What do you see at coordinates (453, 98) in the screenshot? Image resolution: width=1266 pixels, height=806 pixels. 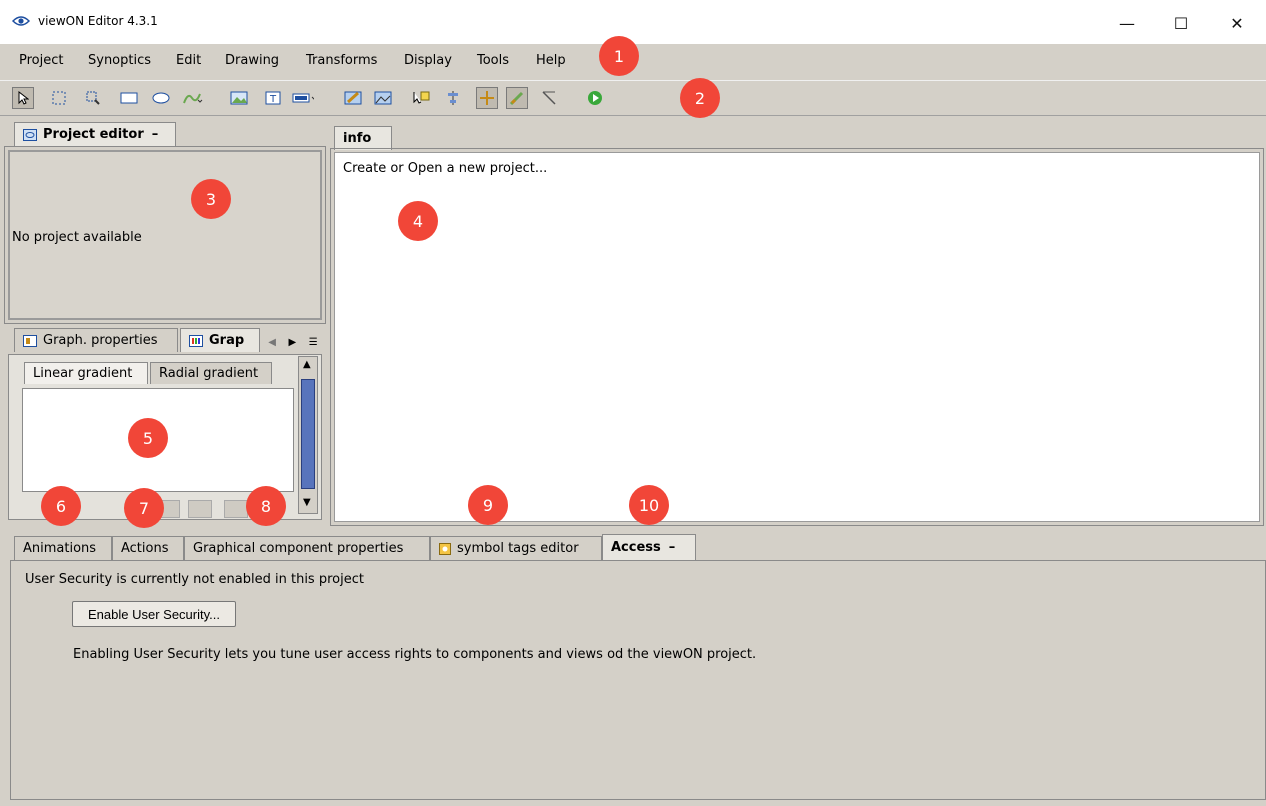 I see `align-icon` at bounding box center [453, 98].